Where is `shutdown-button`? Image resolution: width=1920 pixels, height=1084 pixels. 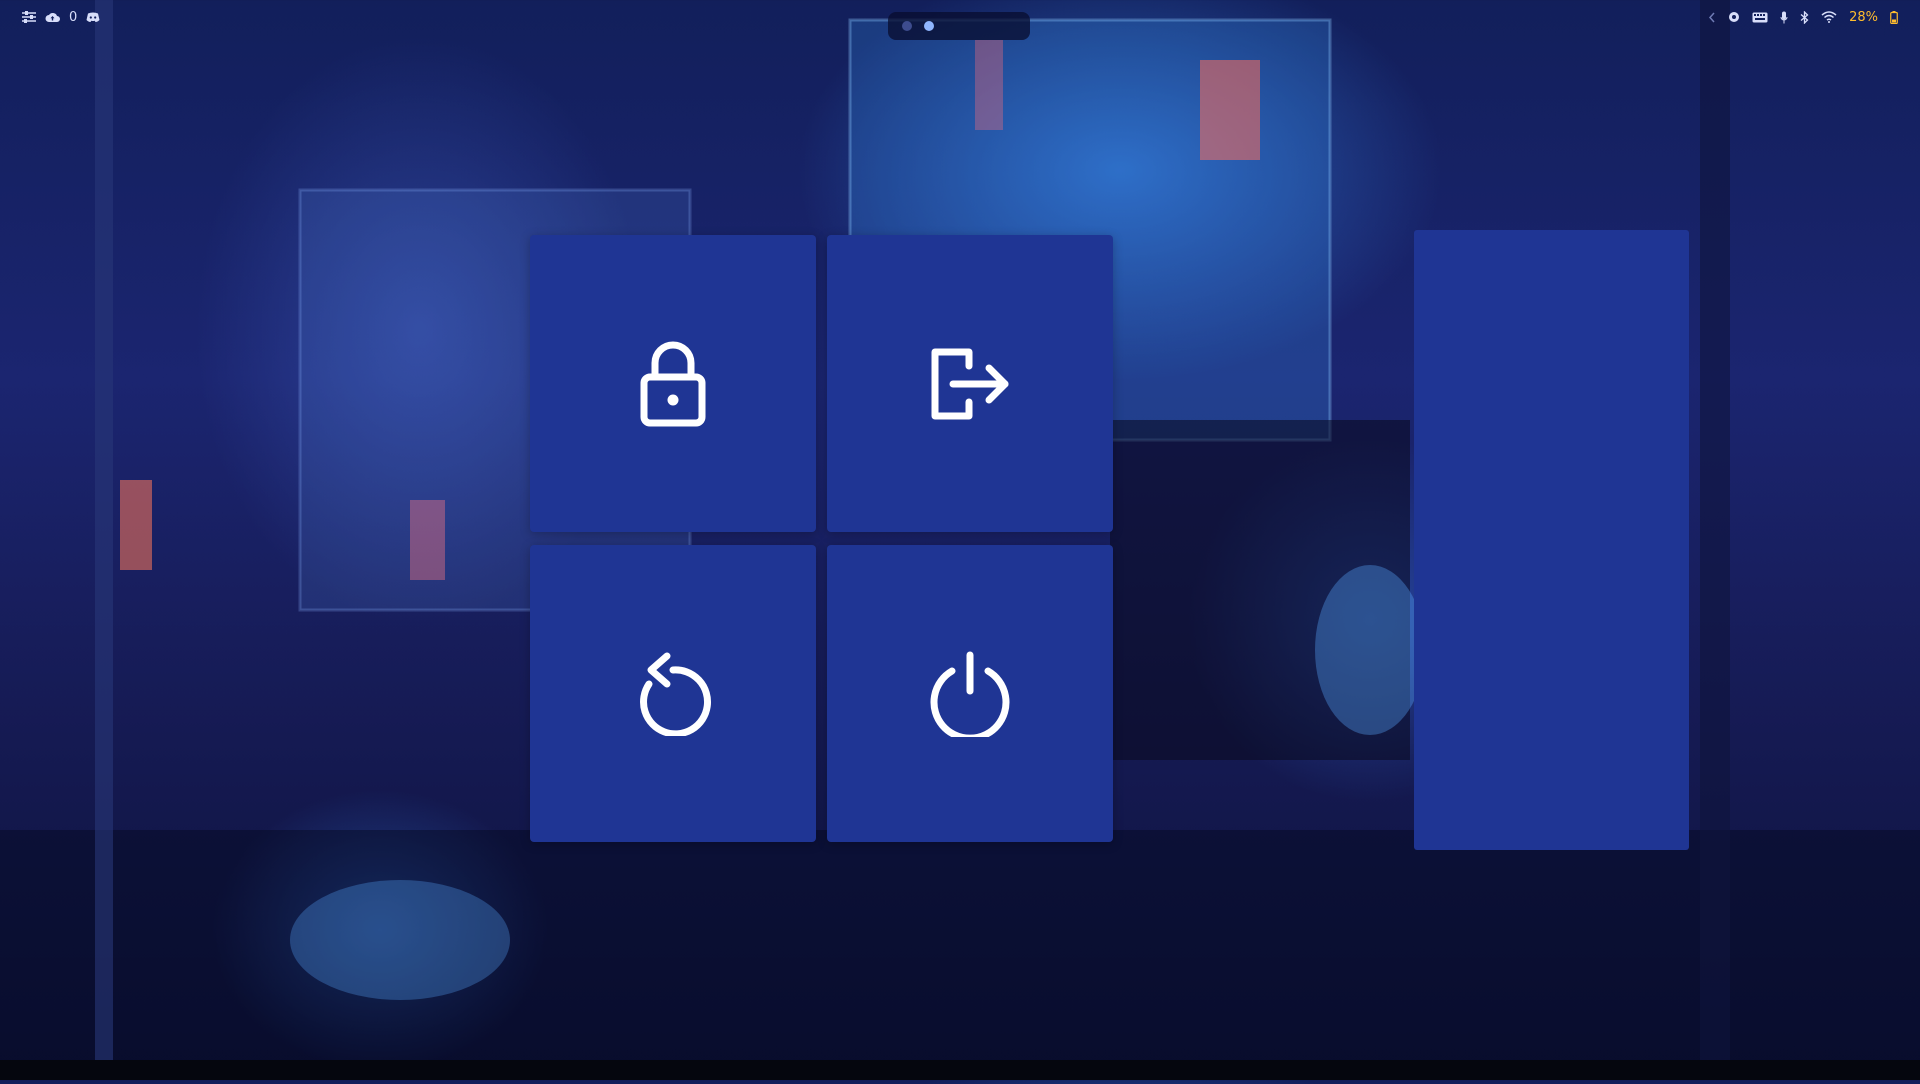 shutdown-button is located at coordinates (970, 693).